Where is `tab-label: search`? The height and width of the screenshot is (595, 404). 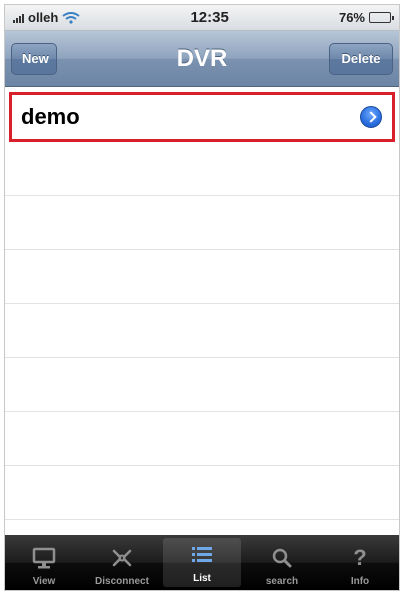 tab-label: search is located at coordinates (282, 581).